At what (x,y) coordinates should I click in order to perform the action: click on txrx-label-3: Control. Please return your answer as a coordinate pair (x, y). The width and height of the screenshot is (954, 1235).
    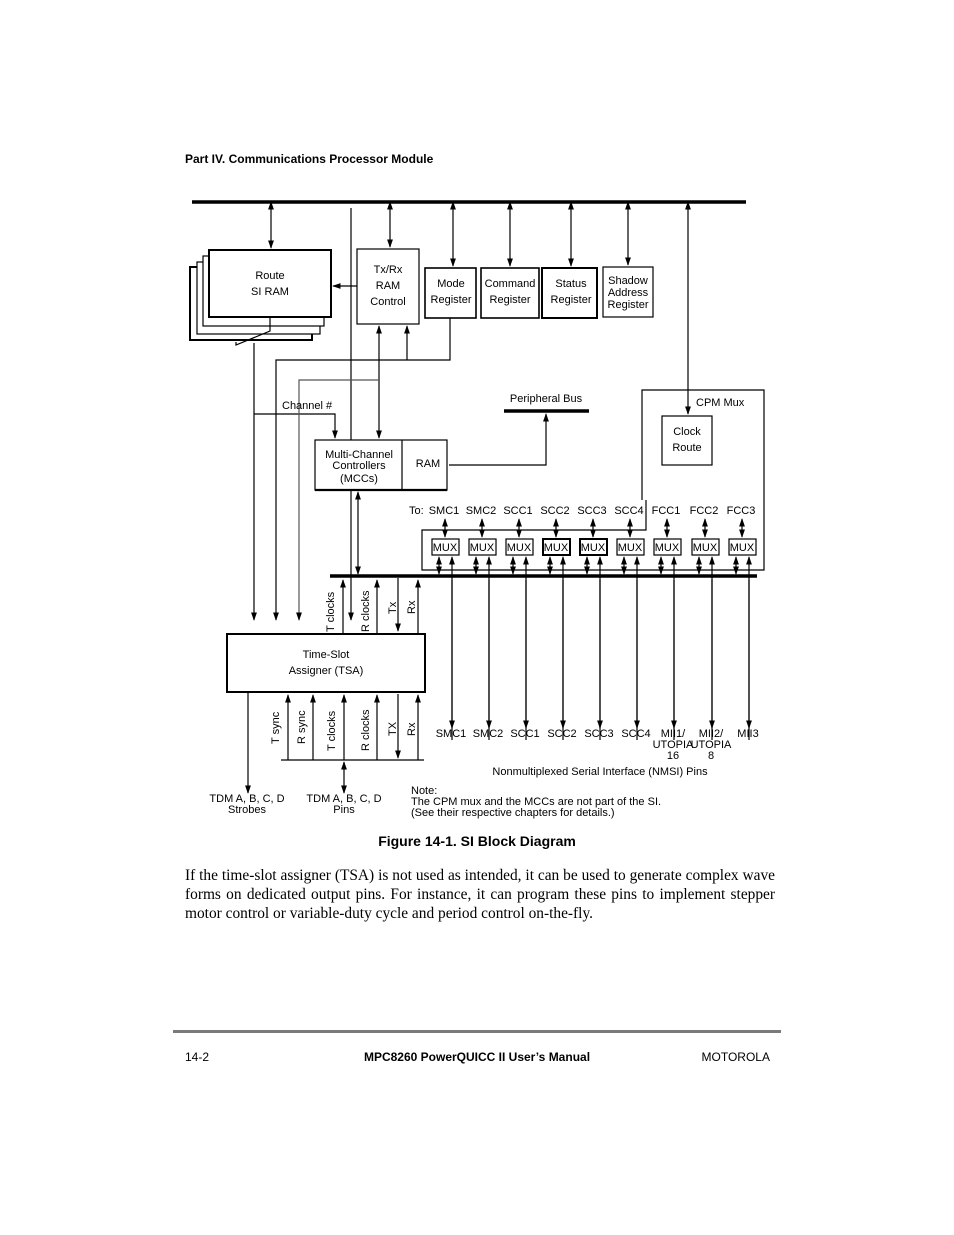
    Looking at the image, I should click on (387, 302).